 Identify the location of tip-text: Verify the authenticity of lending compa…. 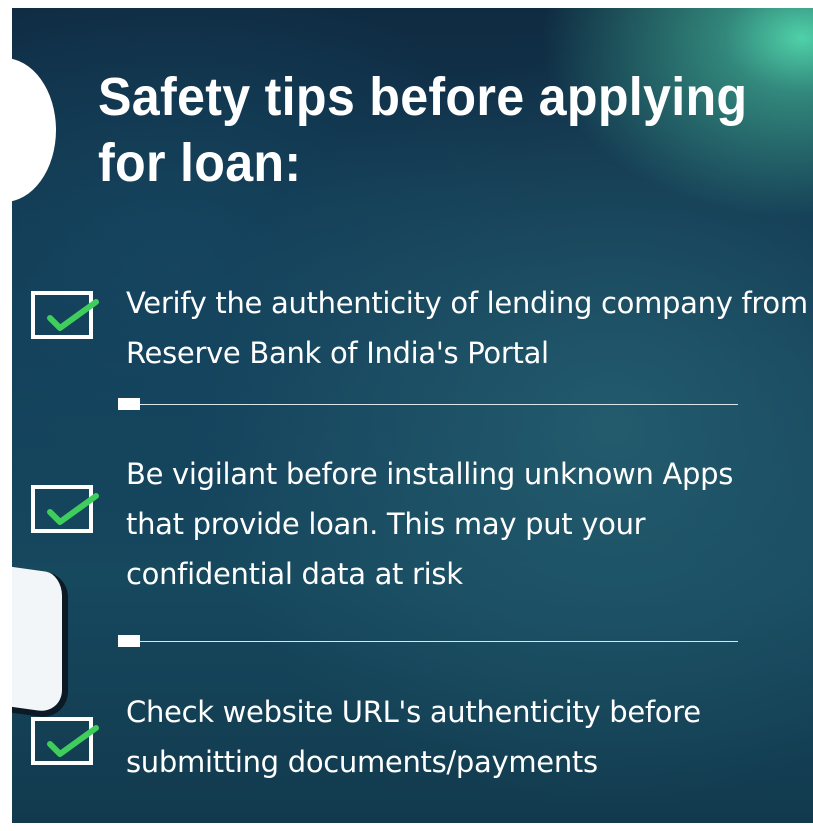
(467, 328).